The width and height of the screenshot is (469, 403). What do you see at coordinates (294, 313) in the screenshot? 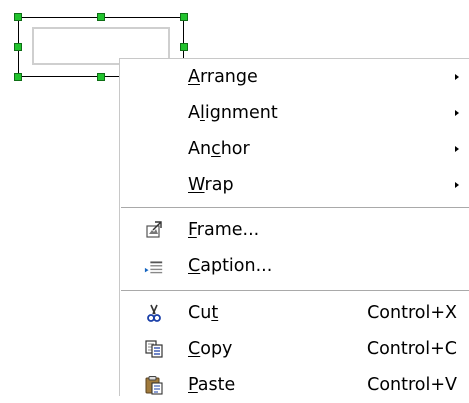
I see `menu-item-cut: Cut Control+X` at bounding box center [294, 313].